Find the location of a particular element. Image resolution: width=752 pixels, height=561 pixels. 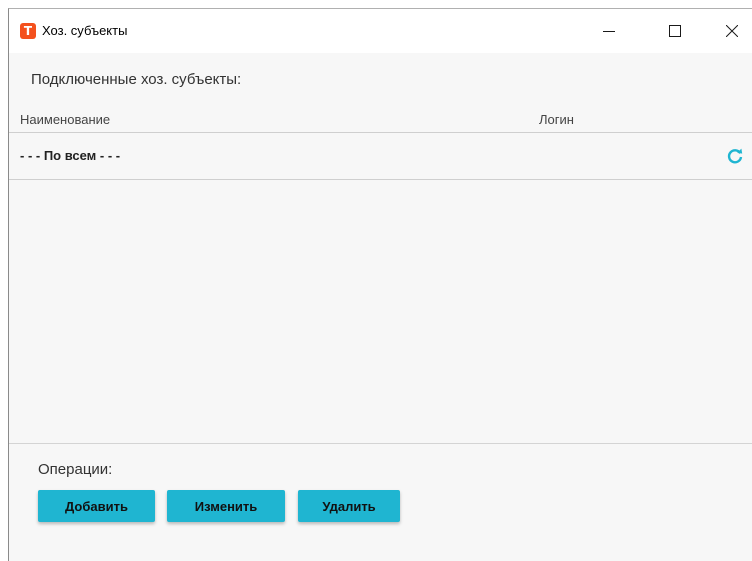

column-header-name: Наименование is located at coordinates (65, 119).